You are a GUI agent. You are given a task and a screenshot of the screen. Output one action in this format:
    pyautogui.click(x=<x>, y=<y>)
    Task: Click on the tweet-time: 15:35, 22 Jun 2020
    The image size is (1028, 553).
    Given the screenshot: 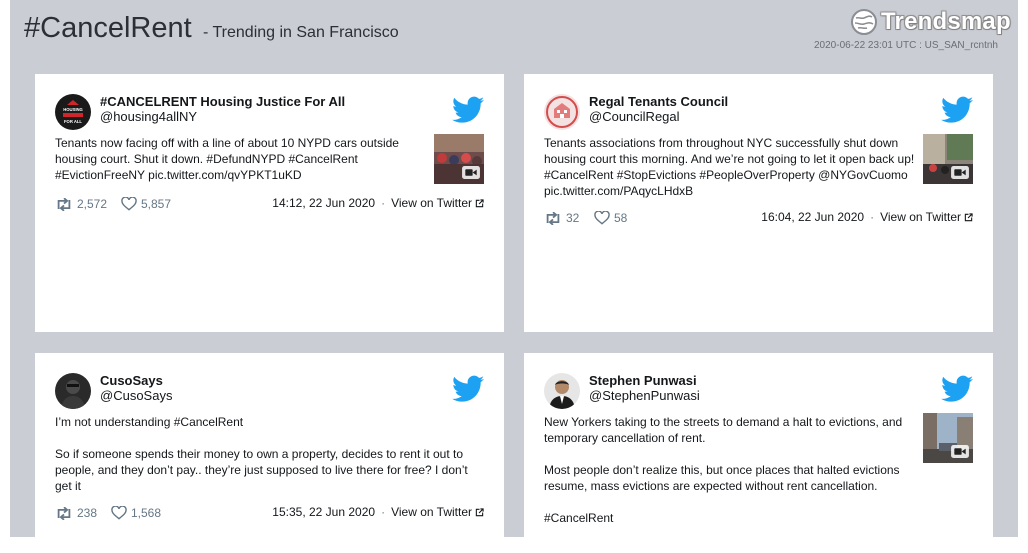 What is the action you would take?
    pyautogui.click(x=323, y=512)
    